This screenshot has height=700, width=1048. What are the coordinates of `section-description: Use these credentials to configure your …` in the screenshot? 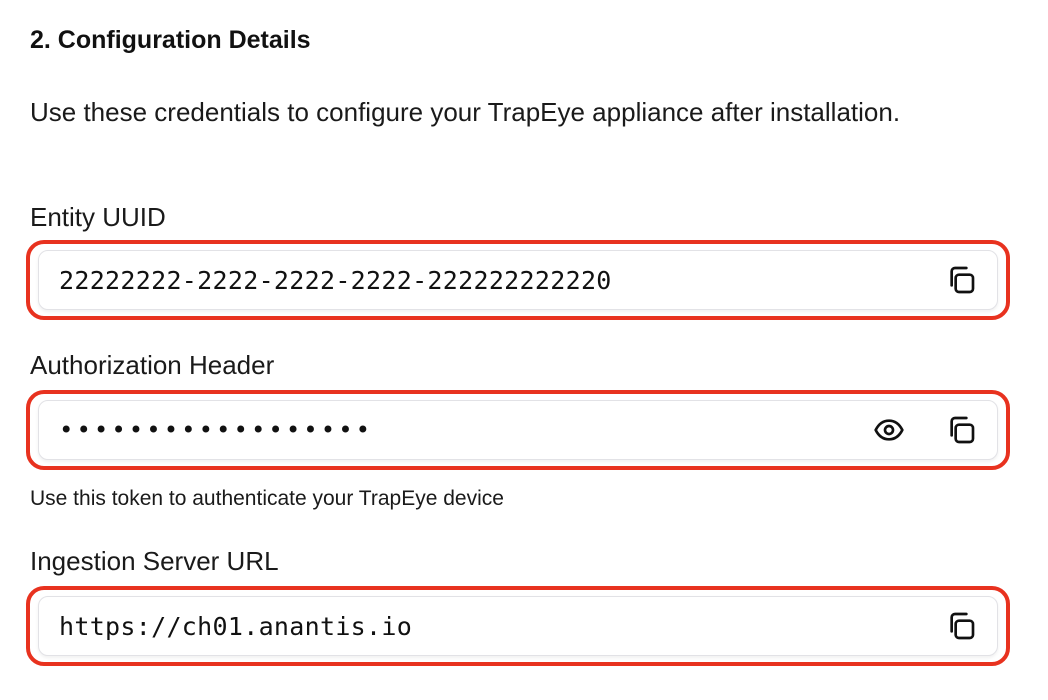 It's located at (465, 112).